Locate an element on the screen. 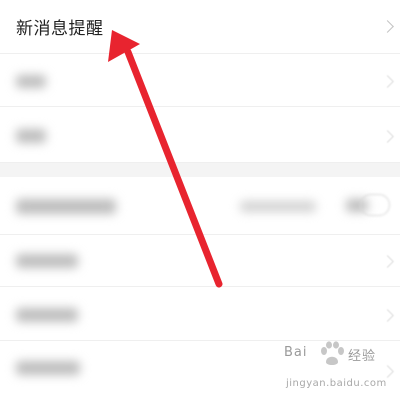  paw-logo-icon is located at coordinates (332, 353).